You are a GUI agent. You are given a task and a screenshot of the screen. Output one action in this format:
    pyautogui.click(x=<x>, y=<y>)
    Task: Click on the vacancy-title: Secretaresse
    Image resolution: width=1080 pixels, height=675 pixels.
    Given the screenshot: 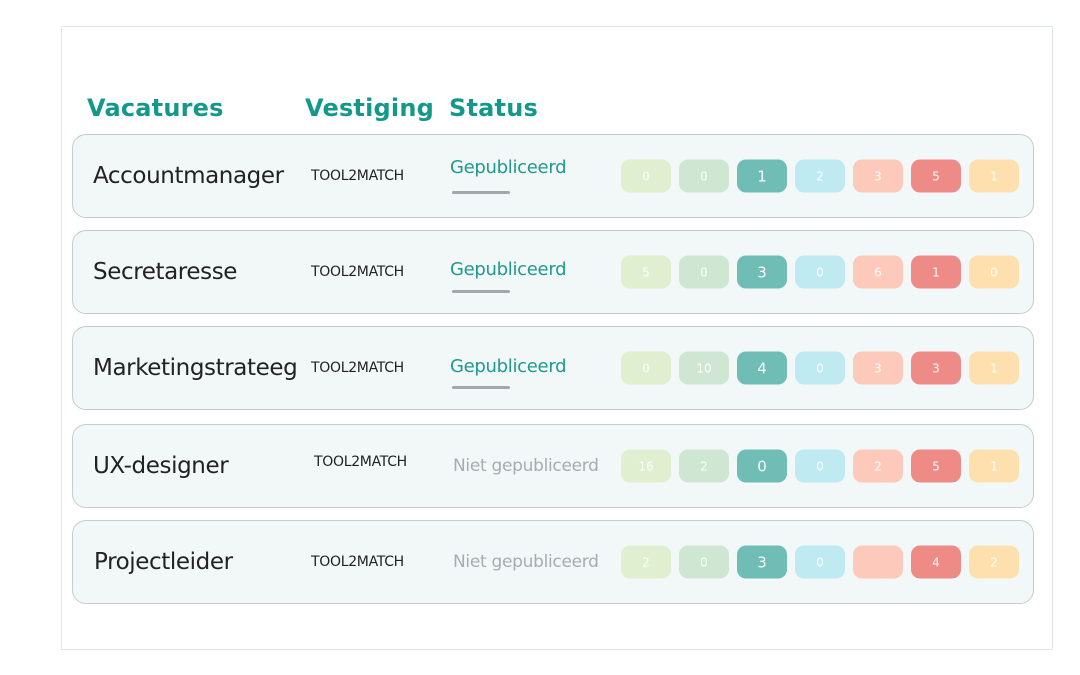 What is the action you would take?
    pyautogui.click(x=165, y=272)
    